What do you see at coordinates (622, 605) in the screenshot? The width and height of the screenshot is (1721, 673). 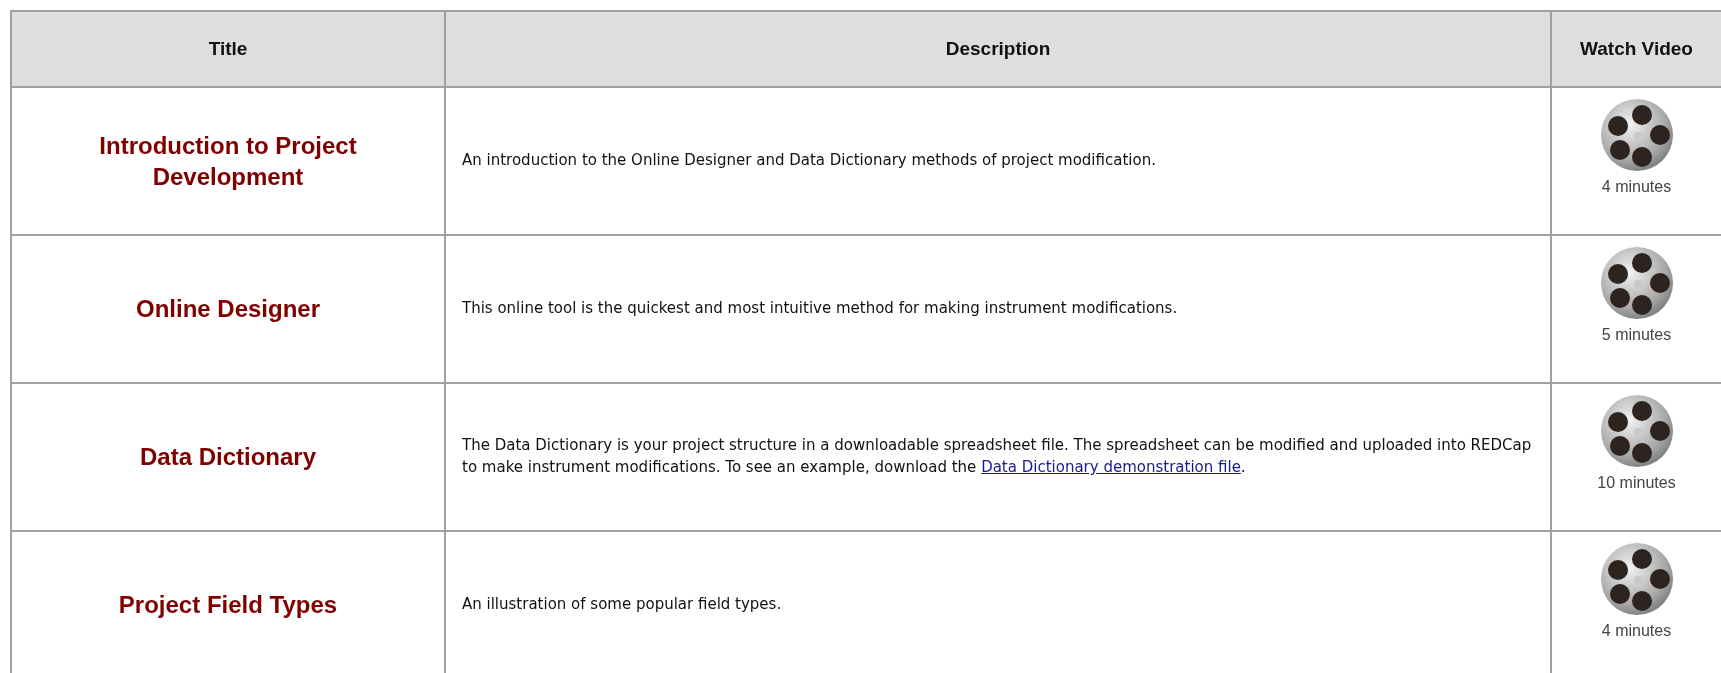 I see `description-text: An illustration of some popular field types.` at bounding box center [622, 605].